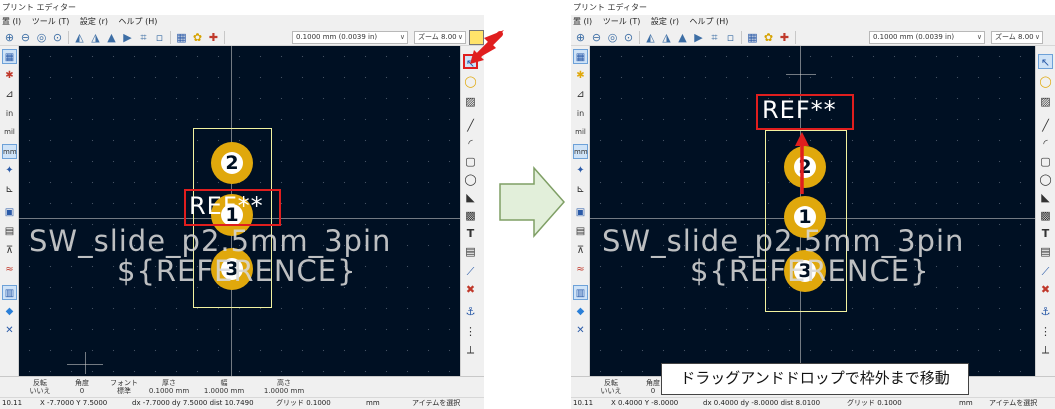 The width and height of the screenshot is (1055, 409). Describe the element at coordinates (580, 189) in the screenshot. I see `ratsnest-icon: ⊾` at that location.